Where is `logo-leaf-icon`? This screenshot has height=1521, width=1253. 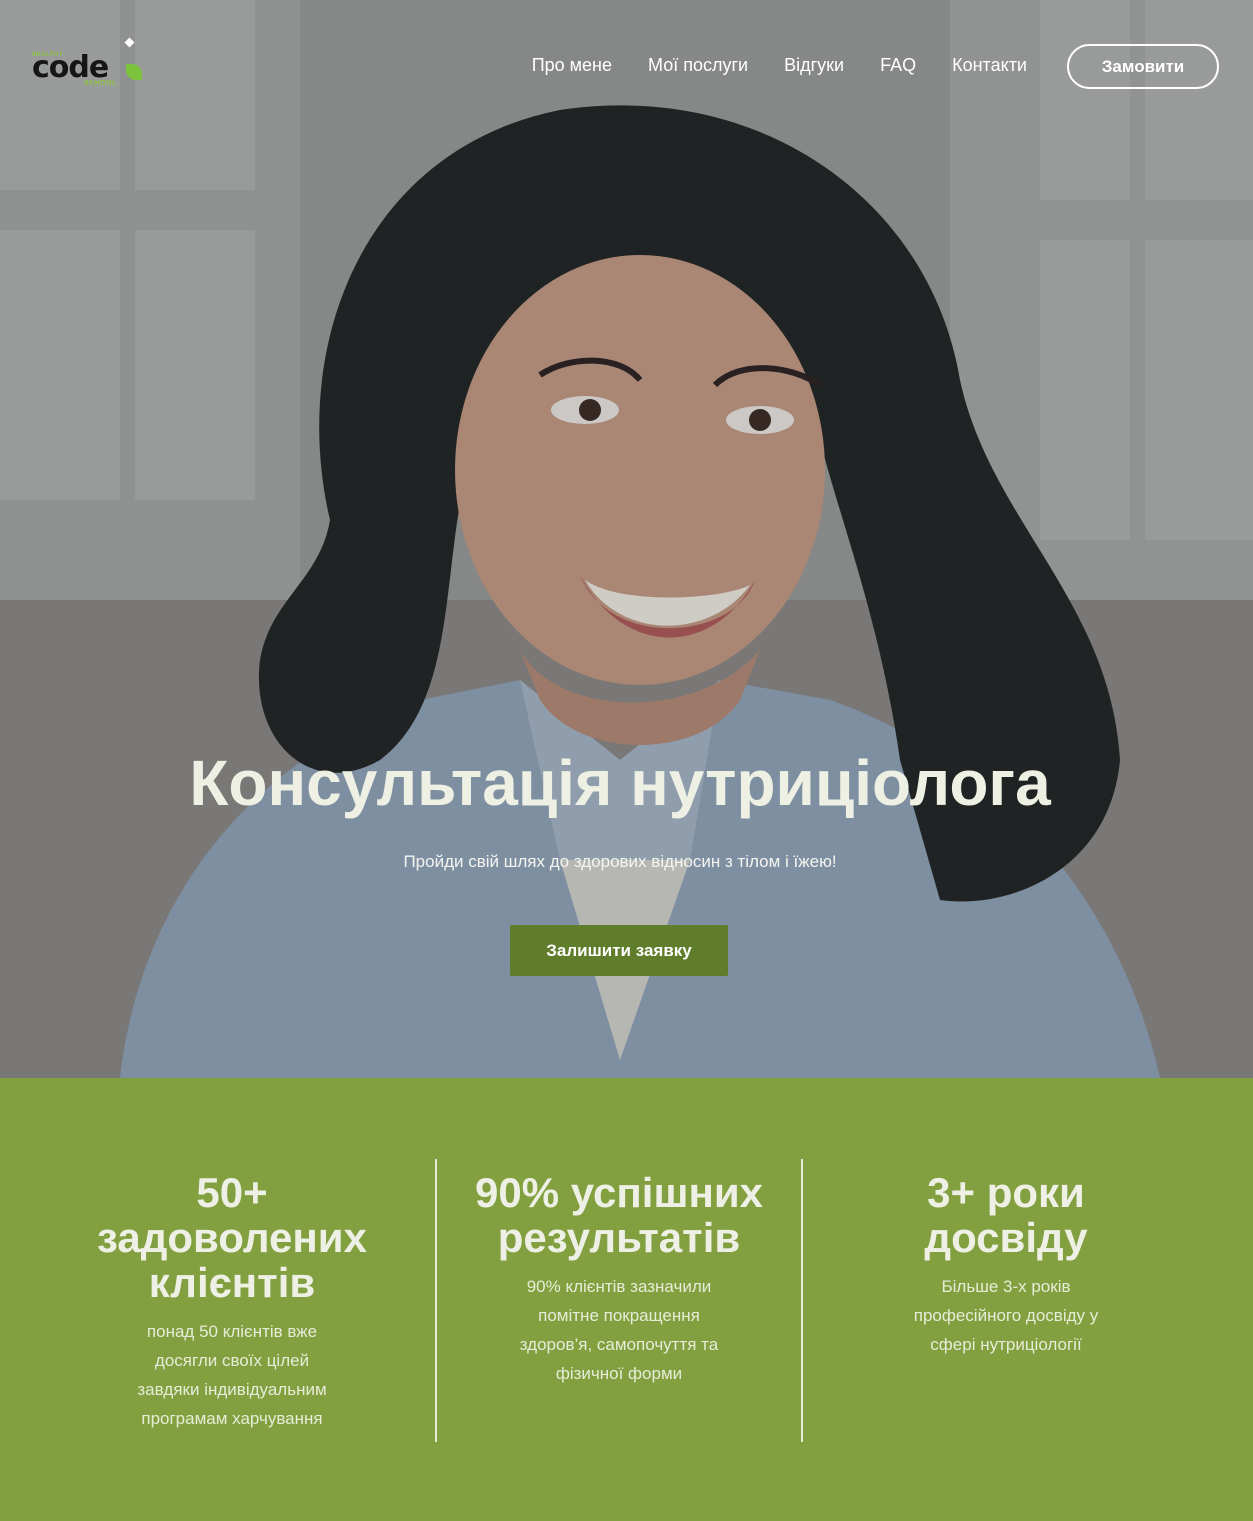
logo-leaf-icon is located at coordinates (134, 72).